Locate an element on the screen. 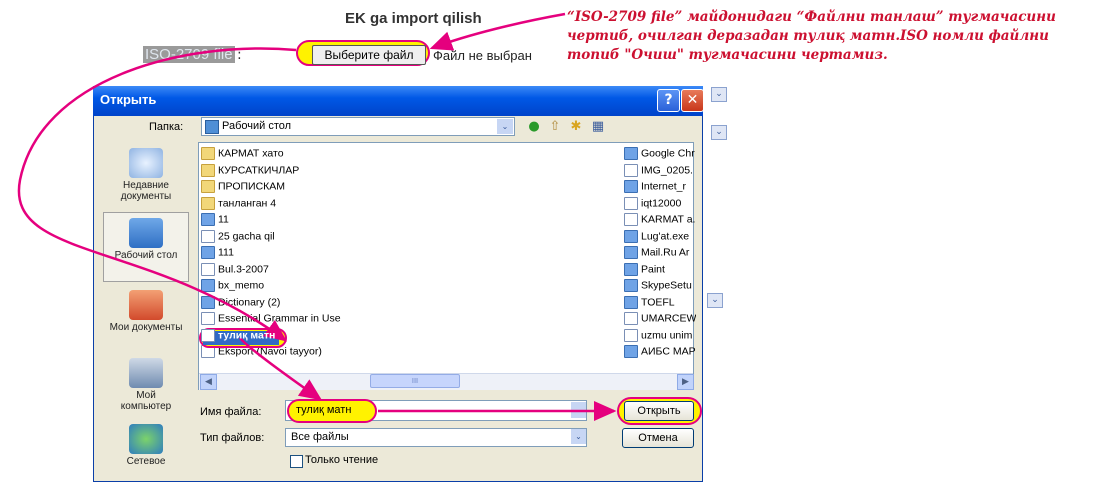 The height and width of the screenshot is (482, 1094). file-list-item: тулиқ матн is located at coordinates (321, 336).